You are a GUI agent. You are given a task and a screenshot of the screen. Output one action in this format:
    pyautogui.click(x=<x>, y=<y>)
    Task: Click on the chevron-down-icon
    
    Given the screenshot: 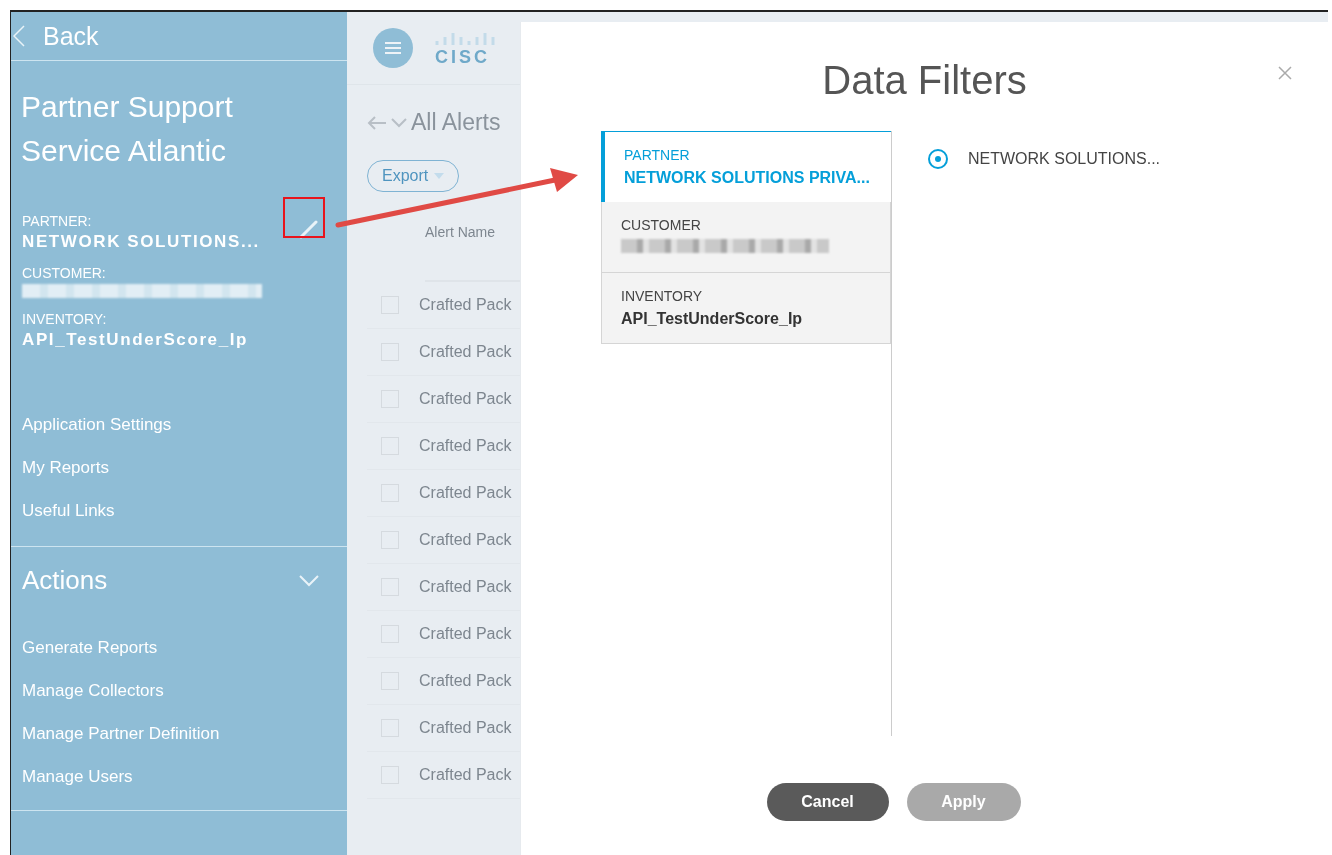 What is the action you would take?
    pyautogui.click(x=399, y=122)
    